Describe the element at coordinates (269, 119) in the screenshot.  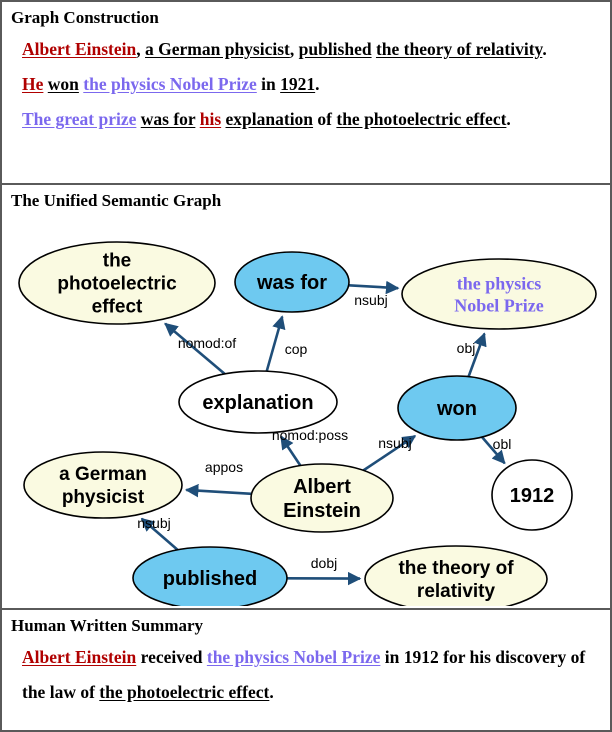
I see `text-token: explanation` at that location.